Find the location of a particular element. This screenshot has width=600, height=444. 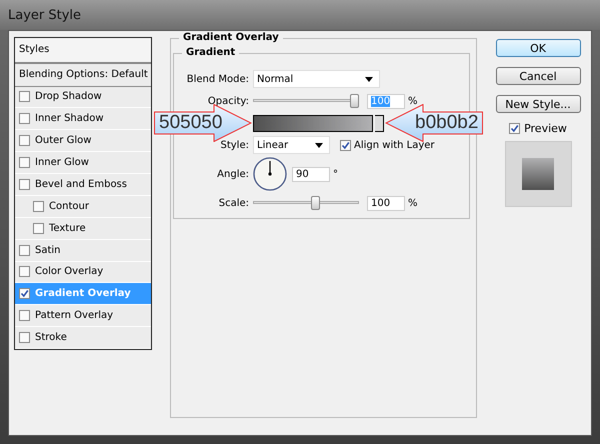

gradient-bar is located at coordinates (313, 123).